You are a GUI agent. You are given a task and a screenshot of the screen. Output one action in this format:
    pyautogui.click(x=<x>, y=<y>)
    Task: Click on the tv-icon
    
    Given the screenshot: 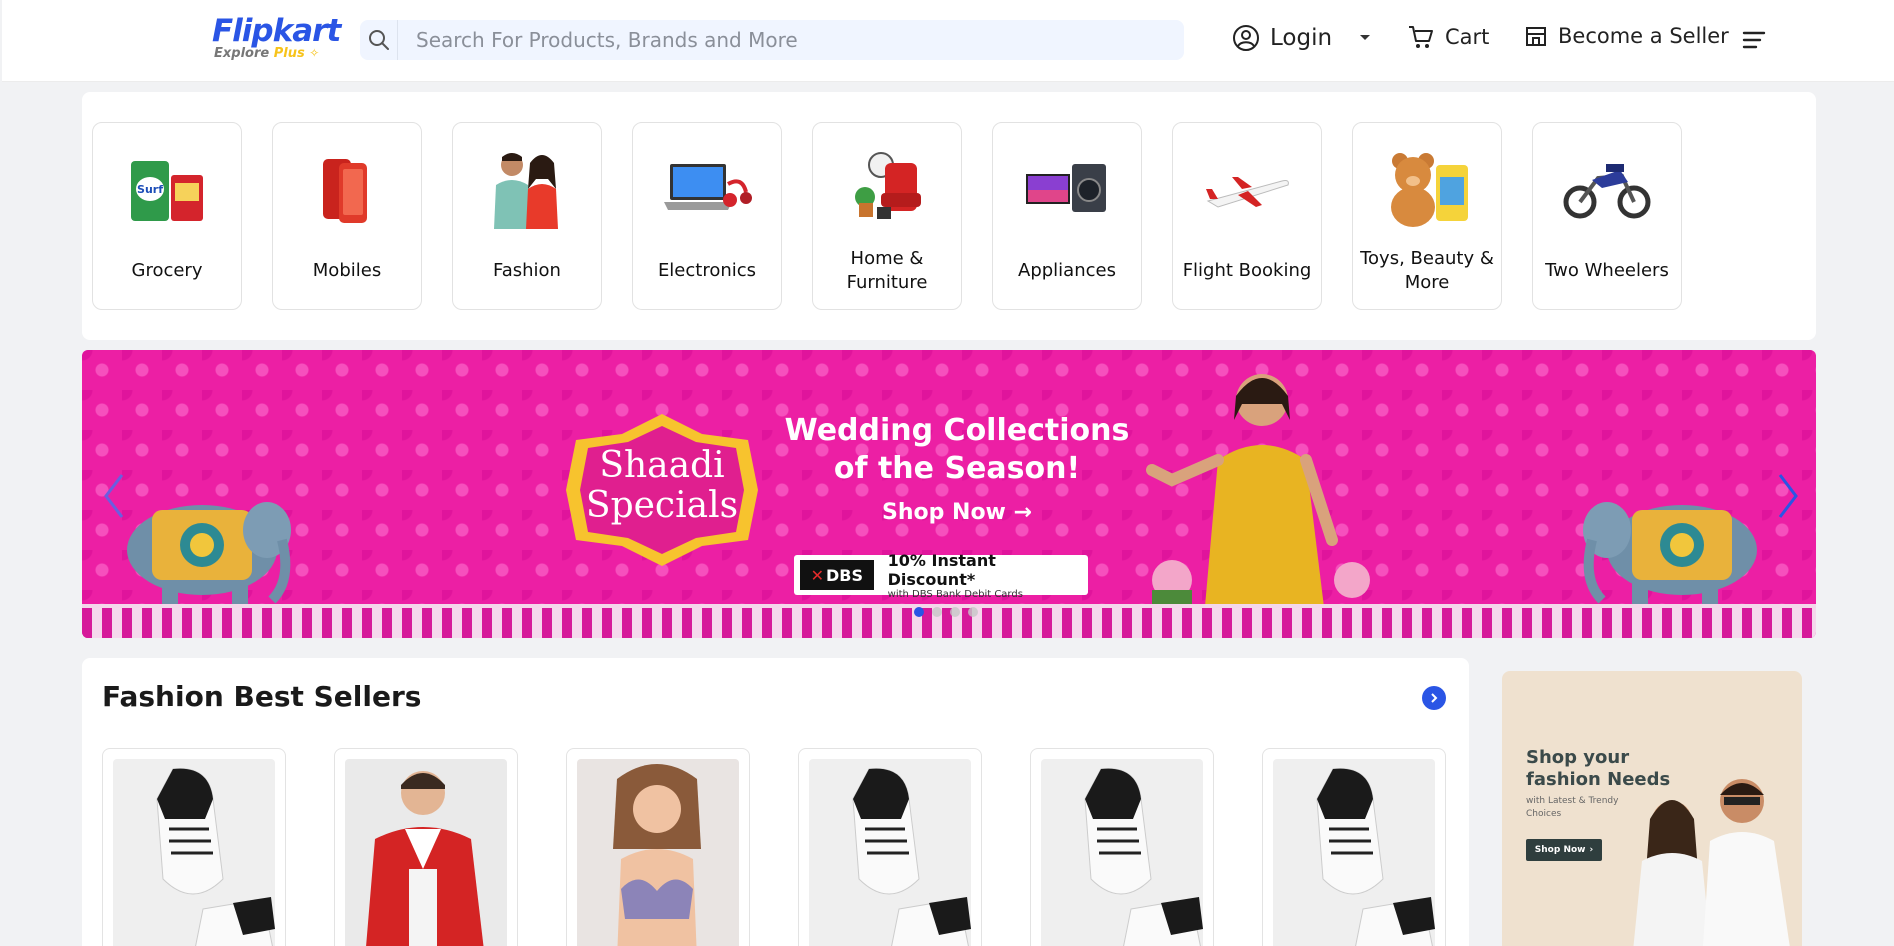 What is the action you would take?
    pyautogui.click(x=1067, y=189)
    